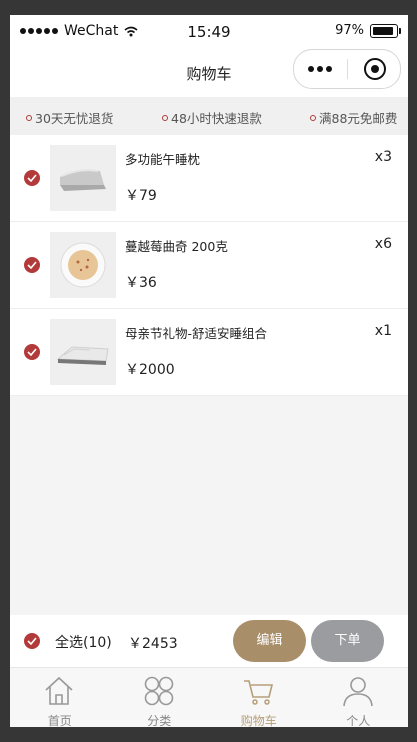 The height and width of the screenshot is (742, 417). Describe the element at coordinates (358, 118) in the screenshot. I see `promo-label: 满88元免邮费` at that location.